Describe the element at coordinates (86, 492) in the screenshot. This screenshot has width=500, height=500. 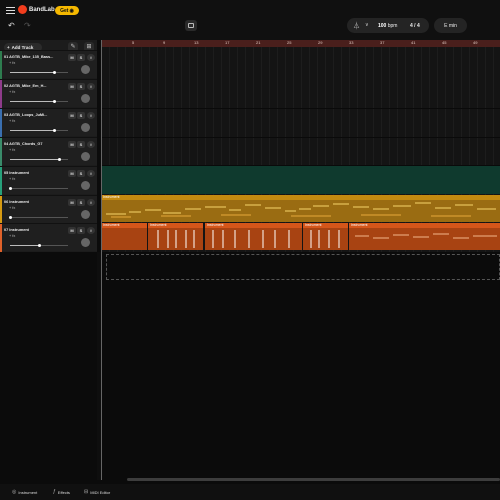
I see `midi-editor-icon: ⊟` at that location.